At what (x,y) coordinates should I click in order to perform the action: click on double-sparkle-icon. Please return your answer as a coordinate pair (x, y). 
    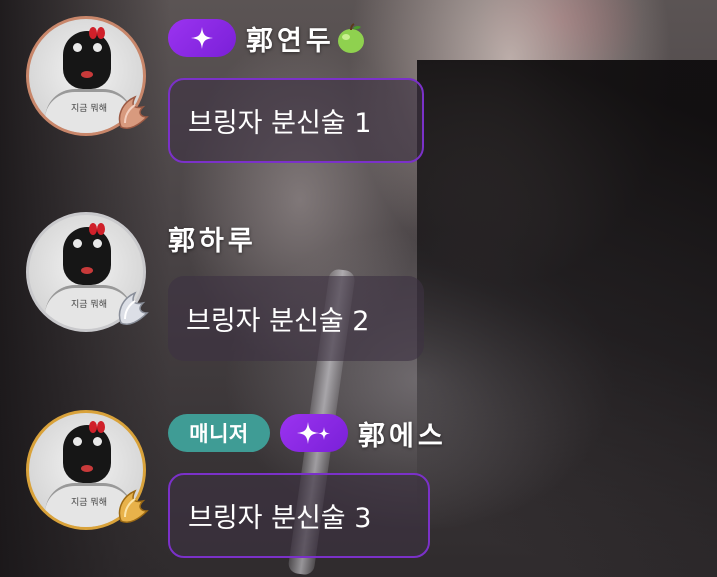
    Looking at the image, I should click on (313, 433).